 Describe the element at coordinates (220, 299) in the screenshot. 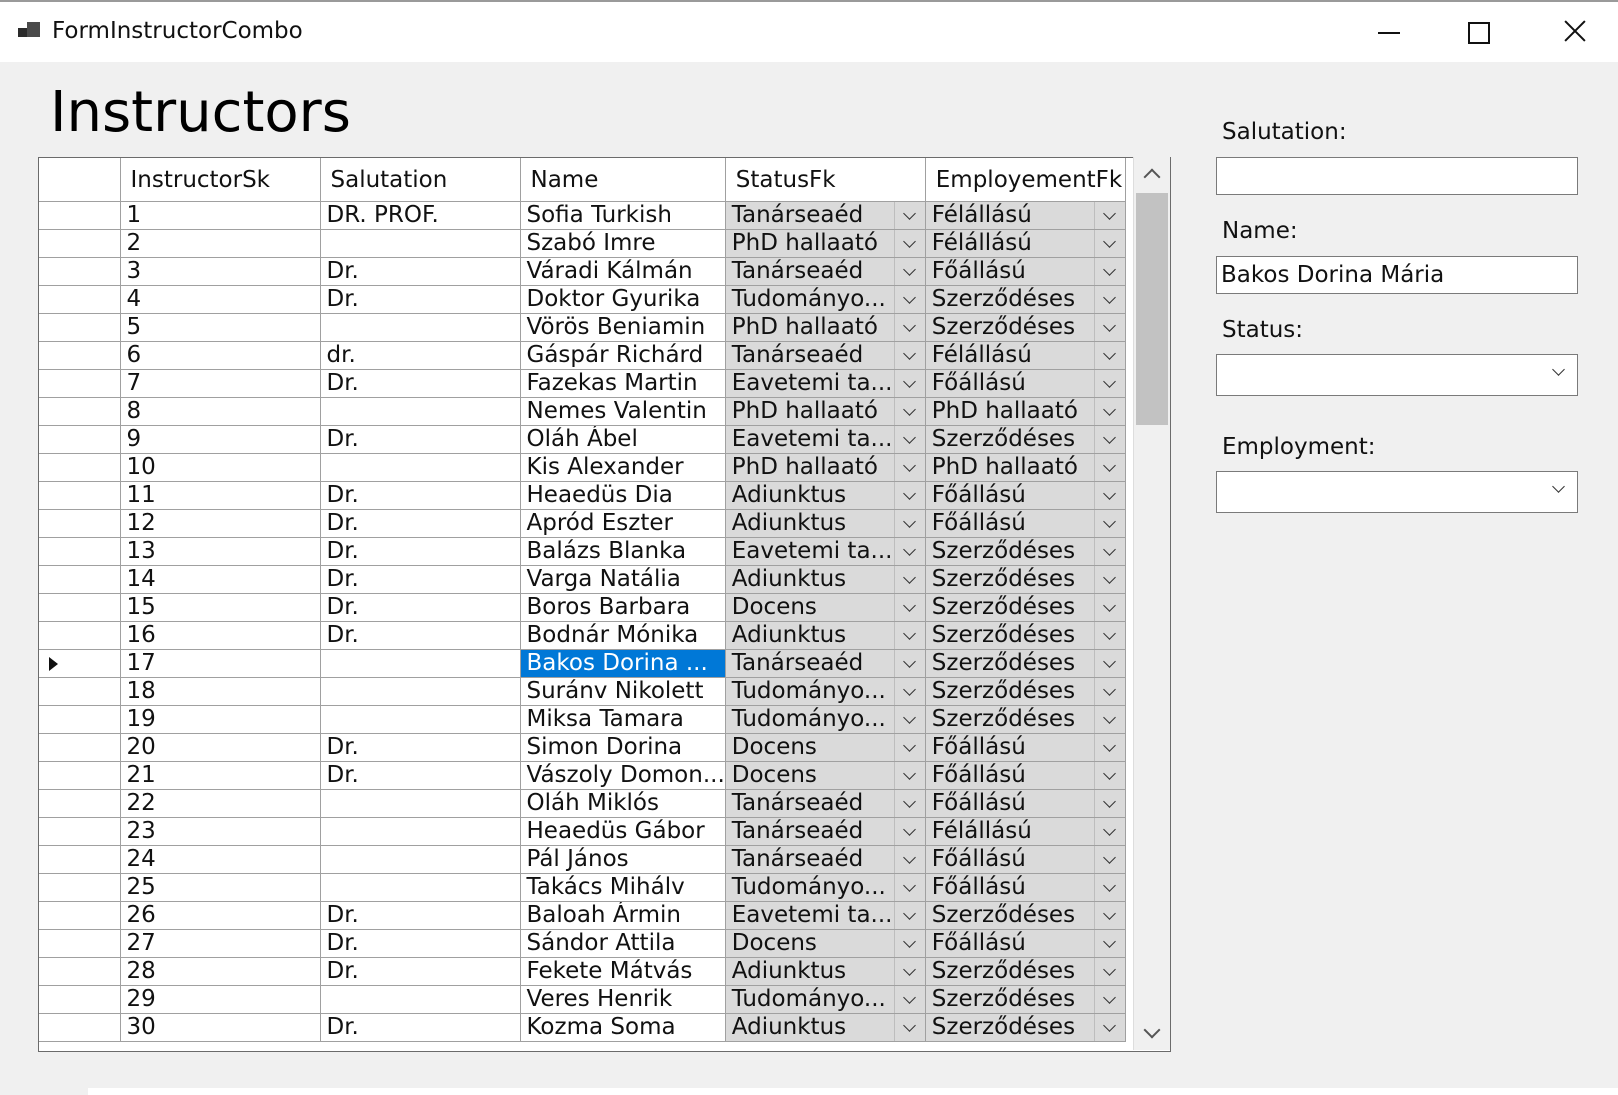

I see `cell-instructorsk: 4` at that location.